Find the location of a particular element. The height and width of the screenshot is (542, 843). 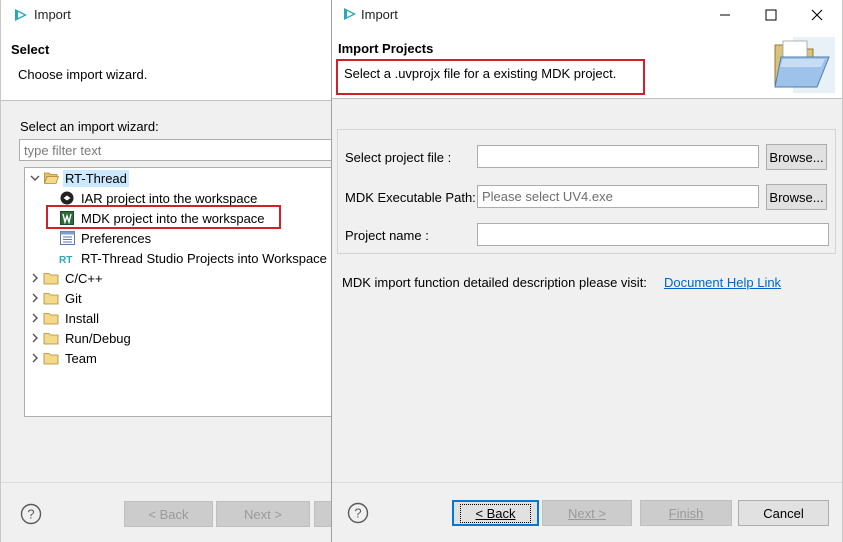

finish-button: Finish is located at coordinates (686, 513).